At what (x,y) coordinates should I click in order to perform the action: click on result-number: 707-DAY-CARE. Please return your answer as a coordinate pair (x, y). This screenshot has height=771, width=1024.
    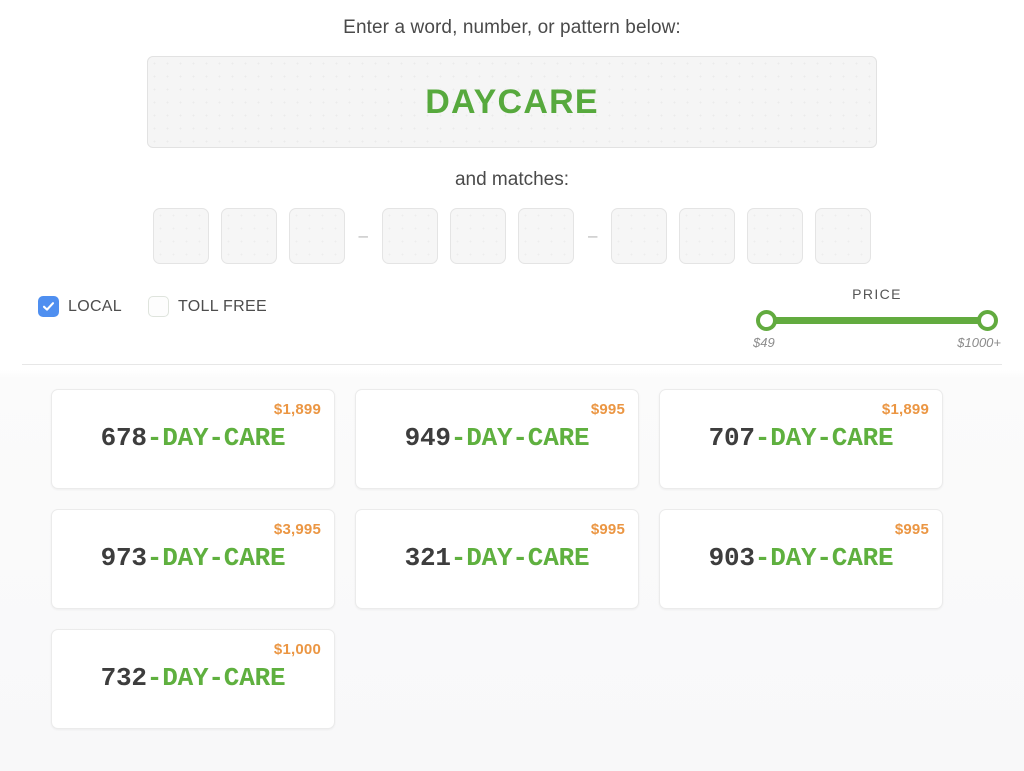
    Looking at the image, I should click on (801, 438).